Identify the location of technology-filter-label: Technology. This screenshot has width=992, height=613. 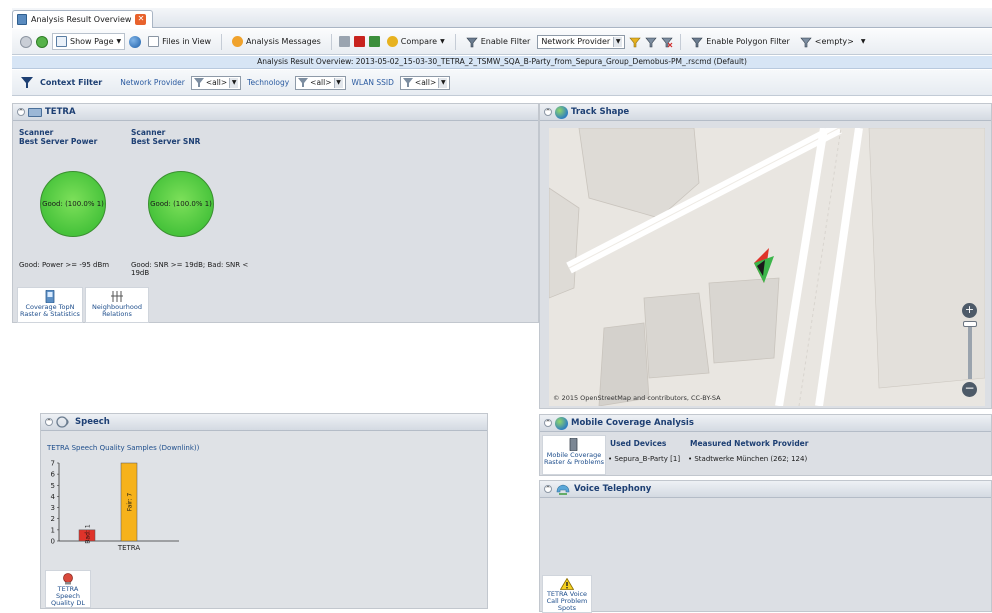
(268, 82).